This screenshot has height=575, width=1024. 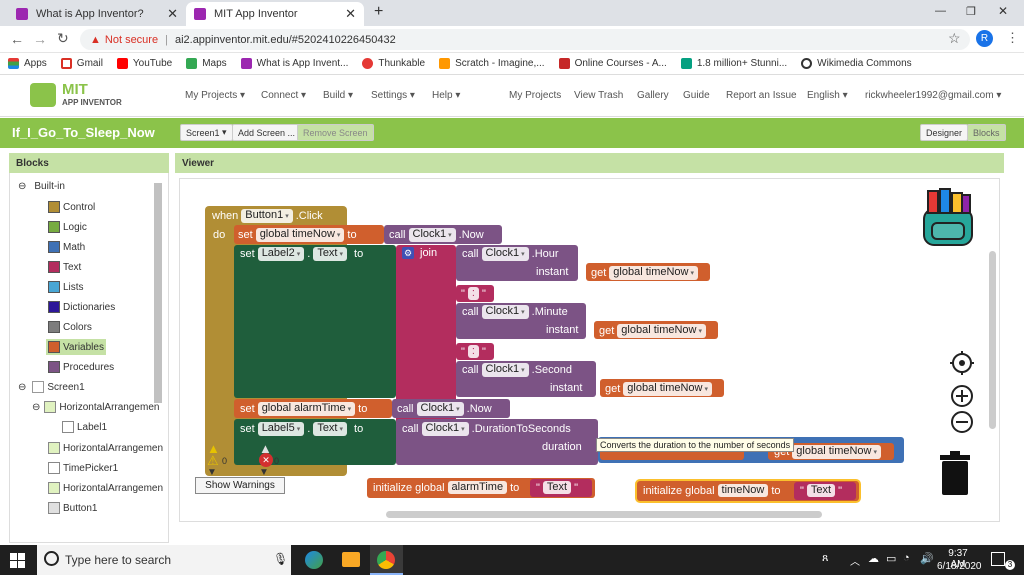 I want to click on tree-item-text: Text, so click(x=64, y=267).